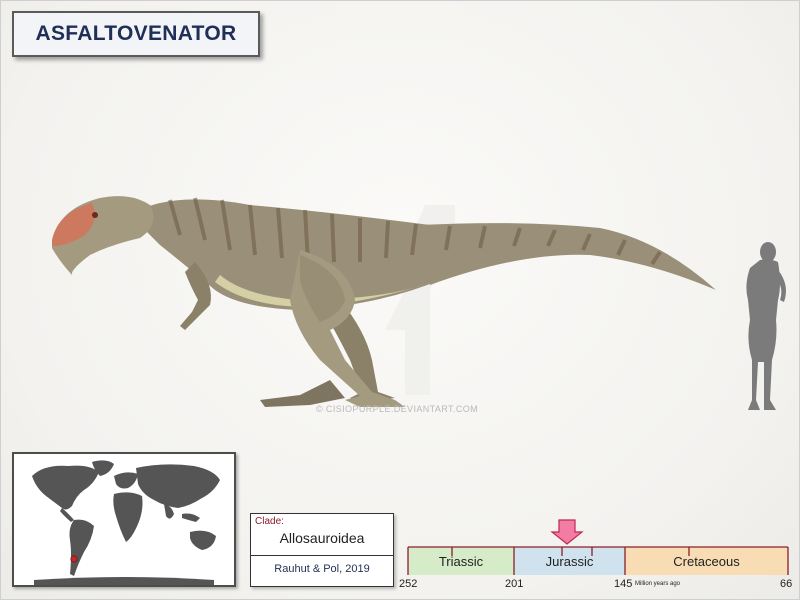  I want to click on tick-201: 201, so click(514, 584).